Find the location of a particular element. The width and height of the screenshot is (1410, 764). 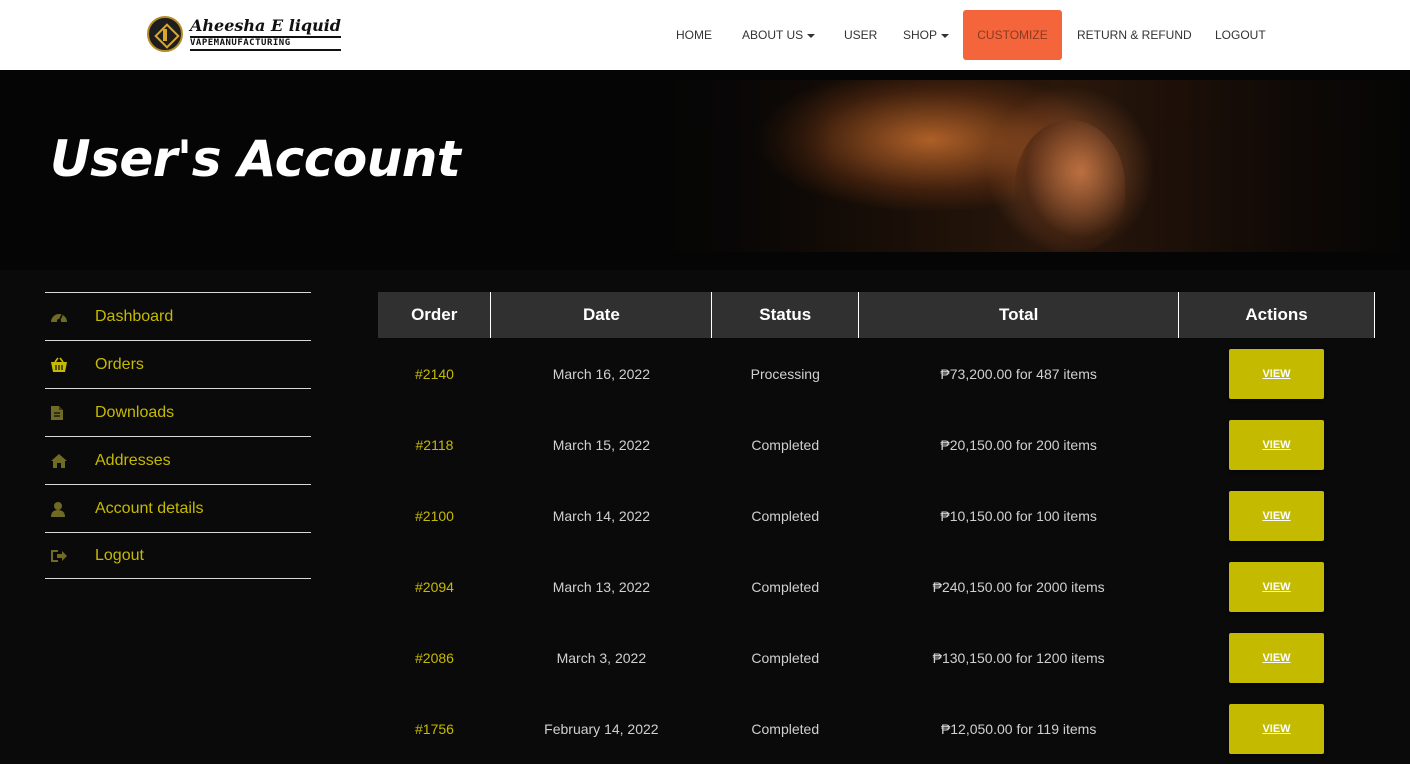

order-date: March 13, 2022 is located at coordinates (601, 586).